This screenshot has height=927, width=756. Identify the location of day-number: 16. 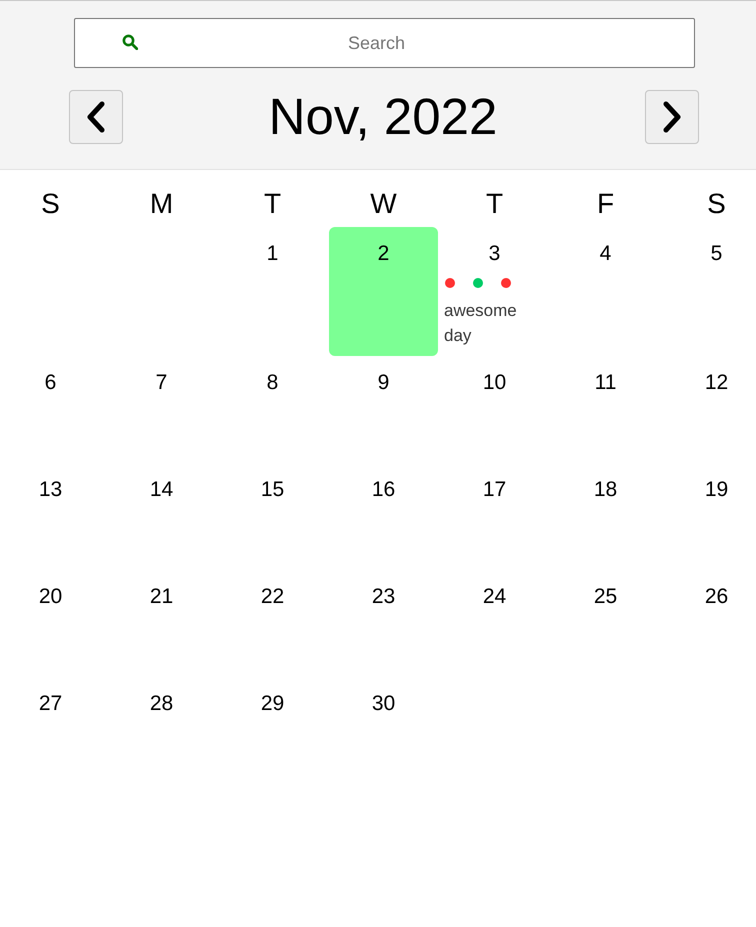
(384, 490).